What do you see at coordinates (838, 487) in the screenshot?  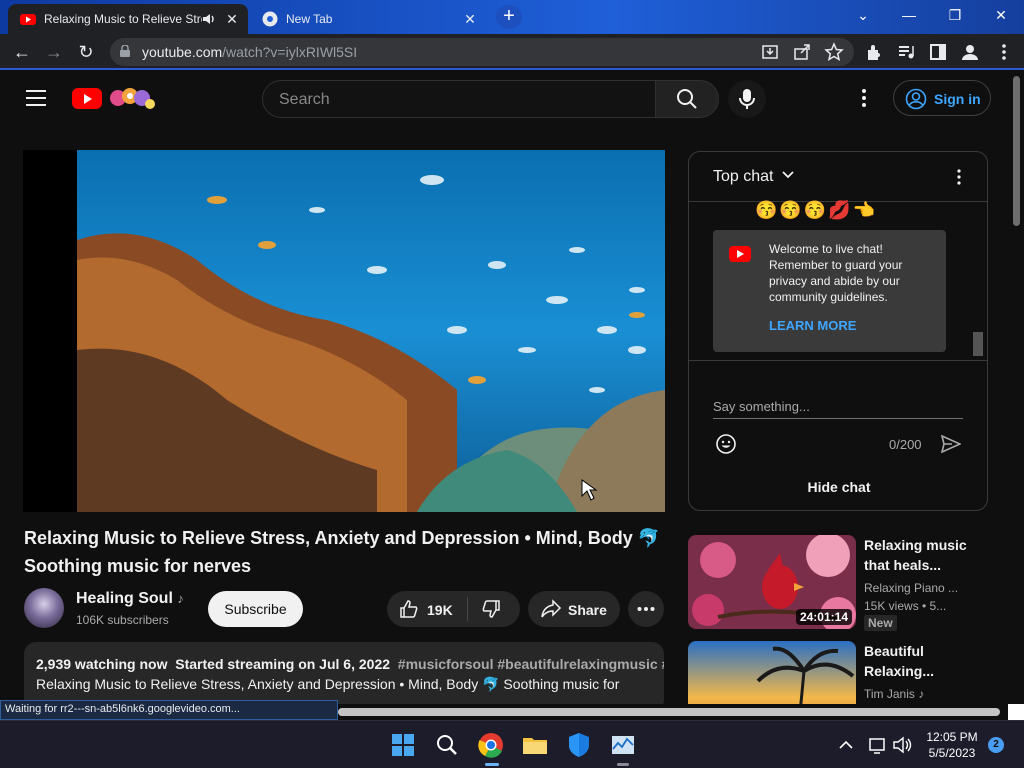 I see `hide-chat-button: Hide chat` at bounding box center [838, 487].